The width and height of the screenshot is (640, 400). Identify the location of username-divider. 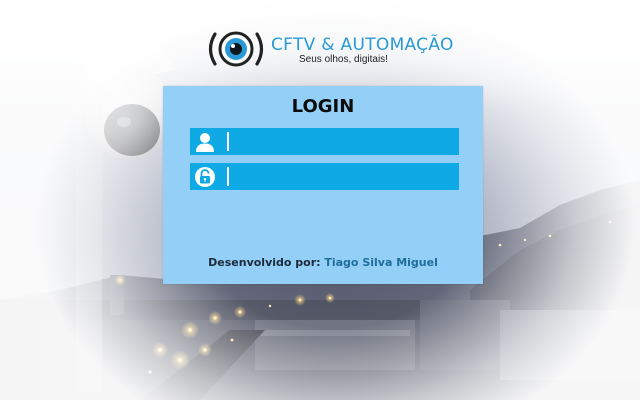
(228, 141).